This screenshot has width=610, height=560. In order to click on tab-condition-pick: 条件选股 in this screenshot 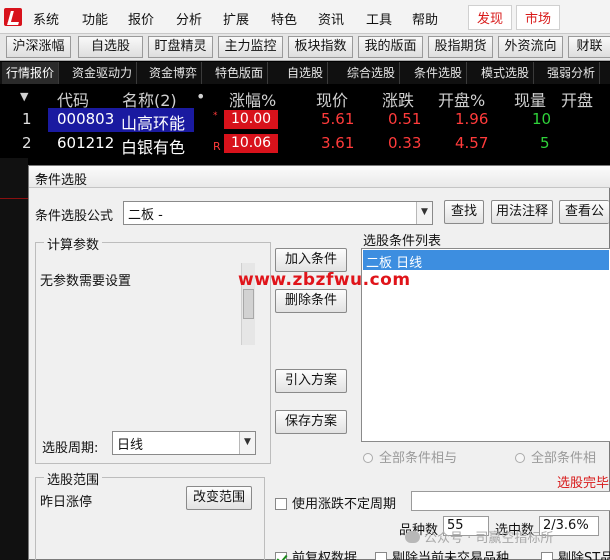, I will do `click(439, 73)`.